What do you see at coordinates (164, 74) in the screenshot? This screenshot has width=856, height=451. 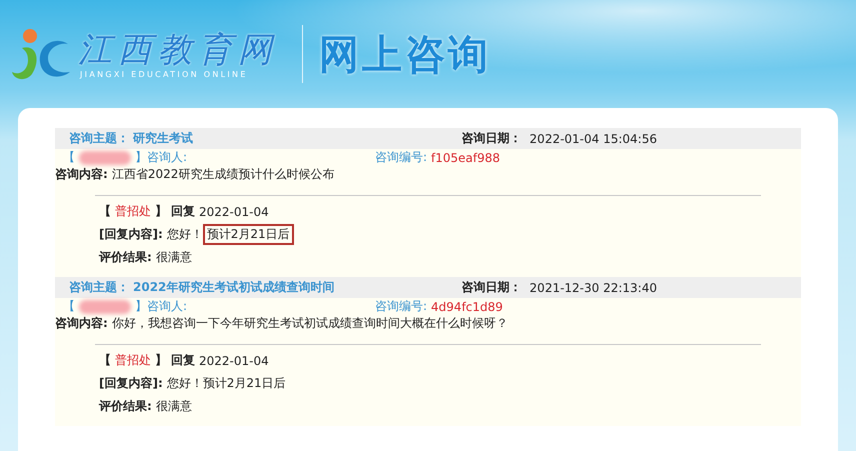 I see `site-subtitle: JIANGXI EDUCATION ONLINE` at bounding box center [164, 74].